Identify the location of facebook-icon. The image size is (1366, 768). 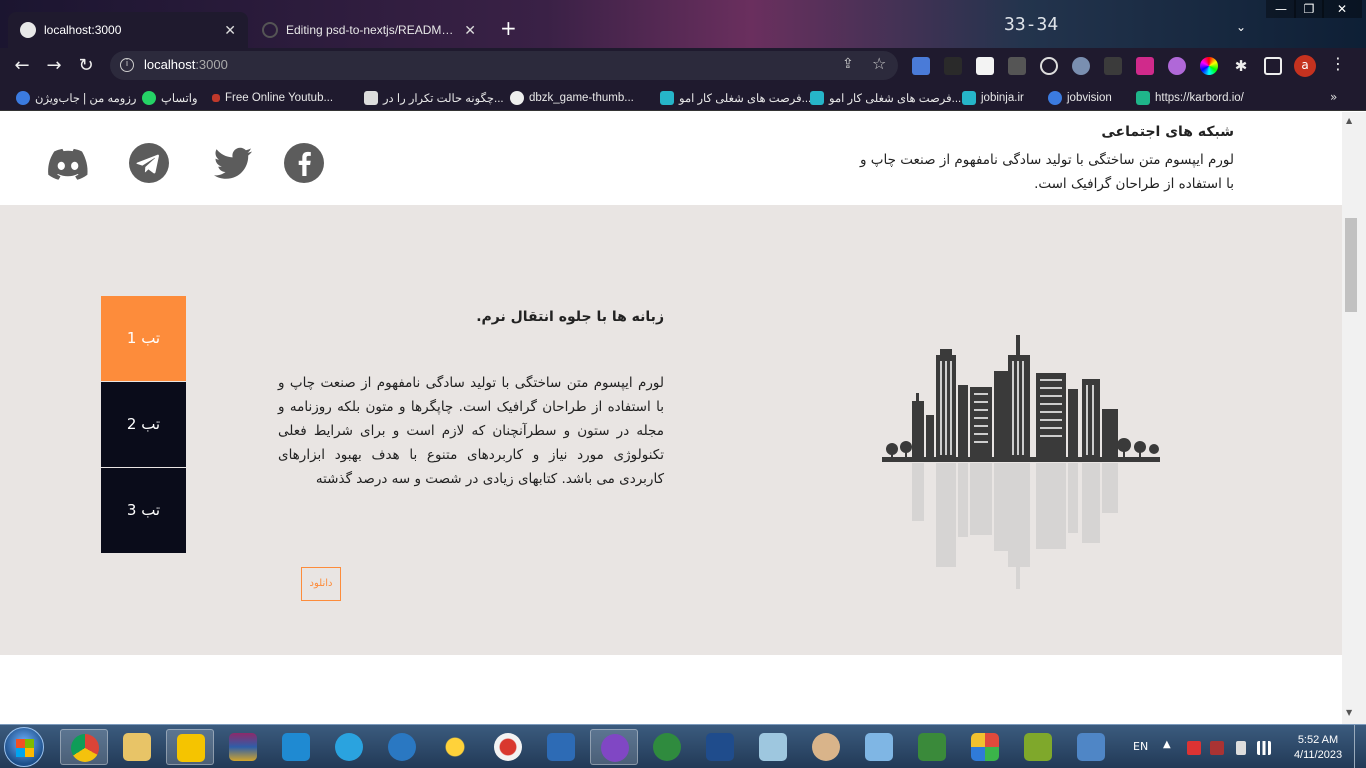
(304, 163).